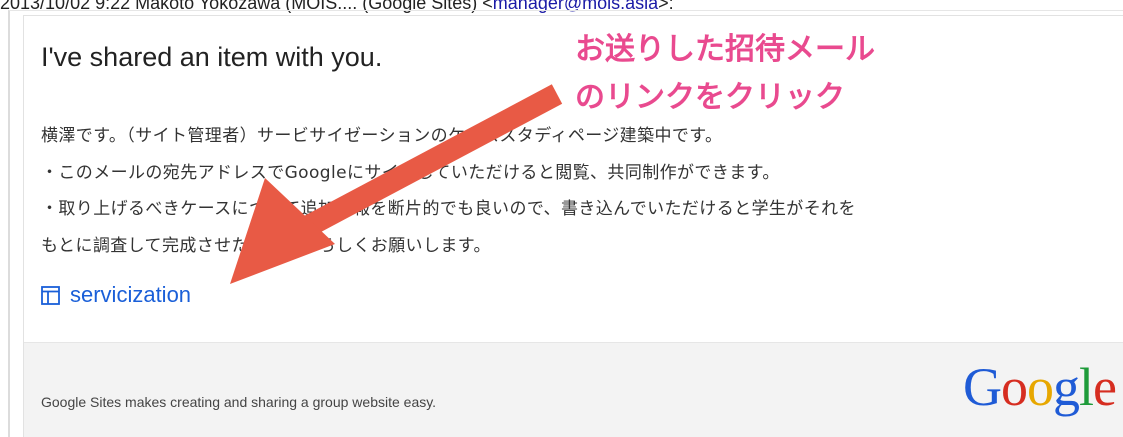 Image resolution: width=1123 pixels, height=437 pixels. Describe the element at coordinates (725, 74) in the screenshot. I see `annotation-callout: お送りした招待メール のリンクをクリック` at that location.